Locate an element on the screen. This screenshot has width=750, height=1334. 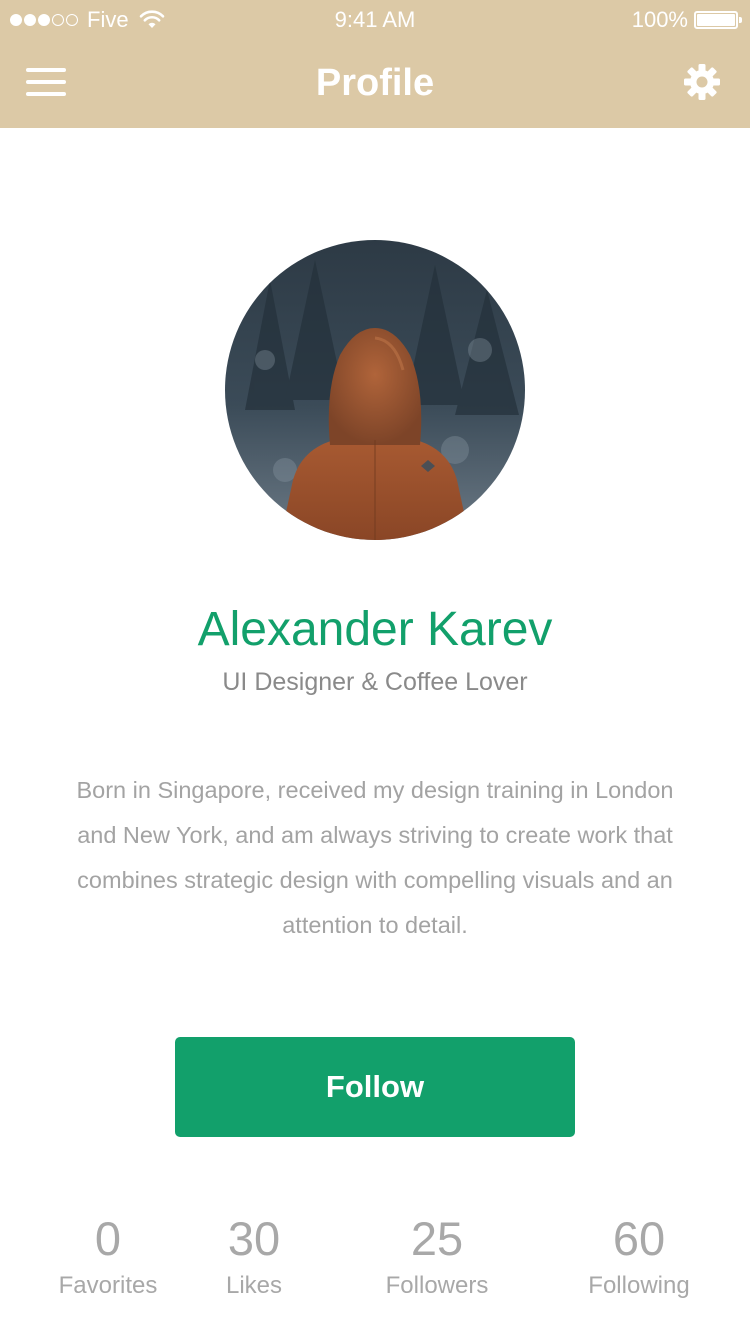
gear-icon is located at coordinates (702, 82).